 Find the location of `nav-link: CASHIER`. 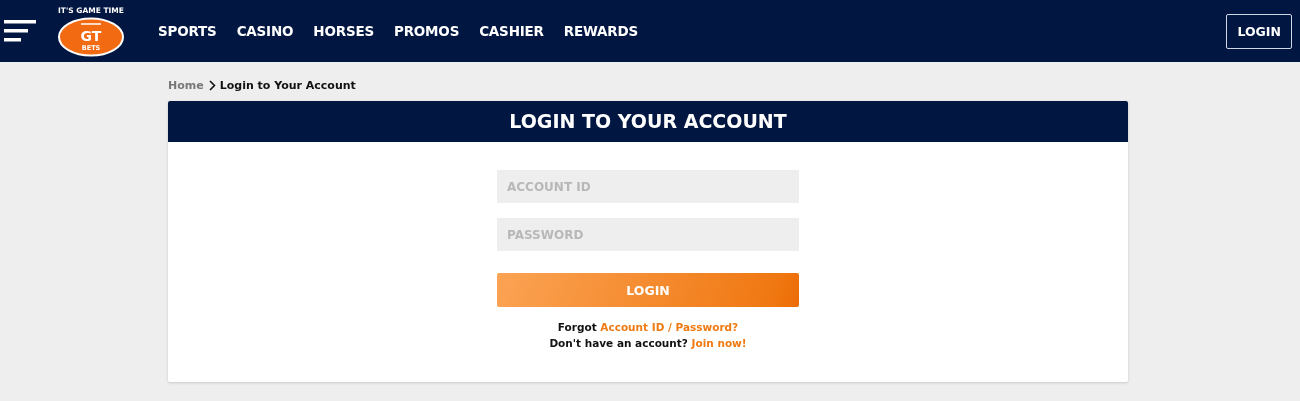

nav-link: CASHIER is located at coordinates (511, 31).